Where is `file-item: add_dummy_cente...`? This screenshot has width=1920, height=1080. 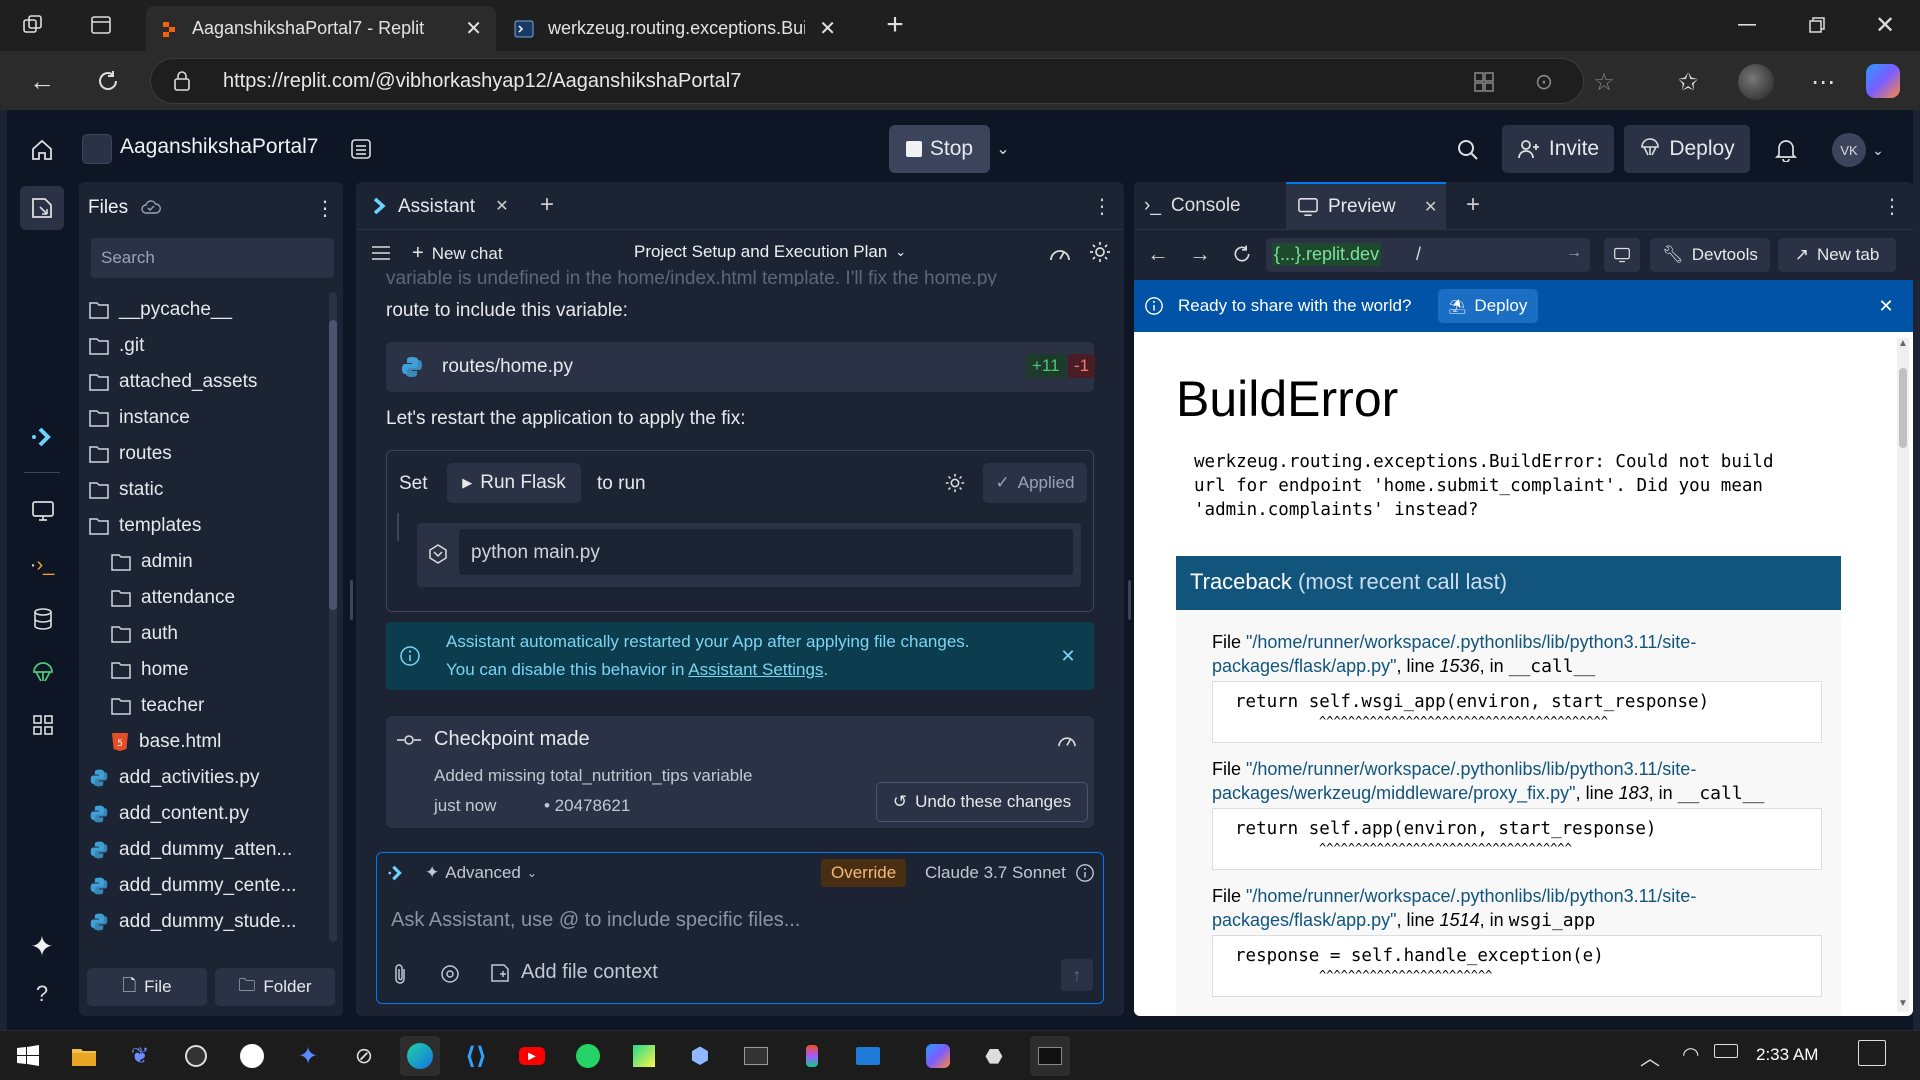
file-item: add_dummy_cente... is located at coordinates (206, 886).